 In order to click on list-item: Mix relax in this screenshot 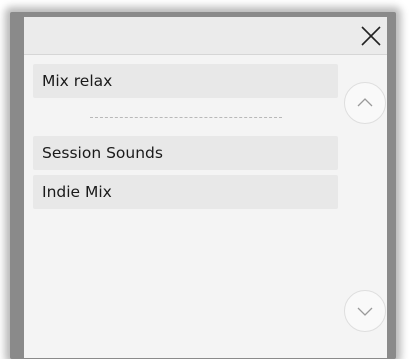, I will do `click(185, 81)`.